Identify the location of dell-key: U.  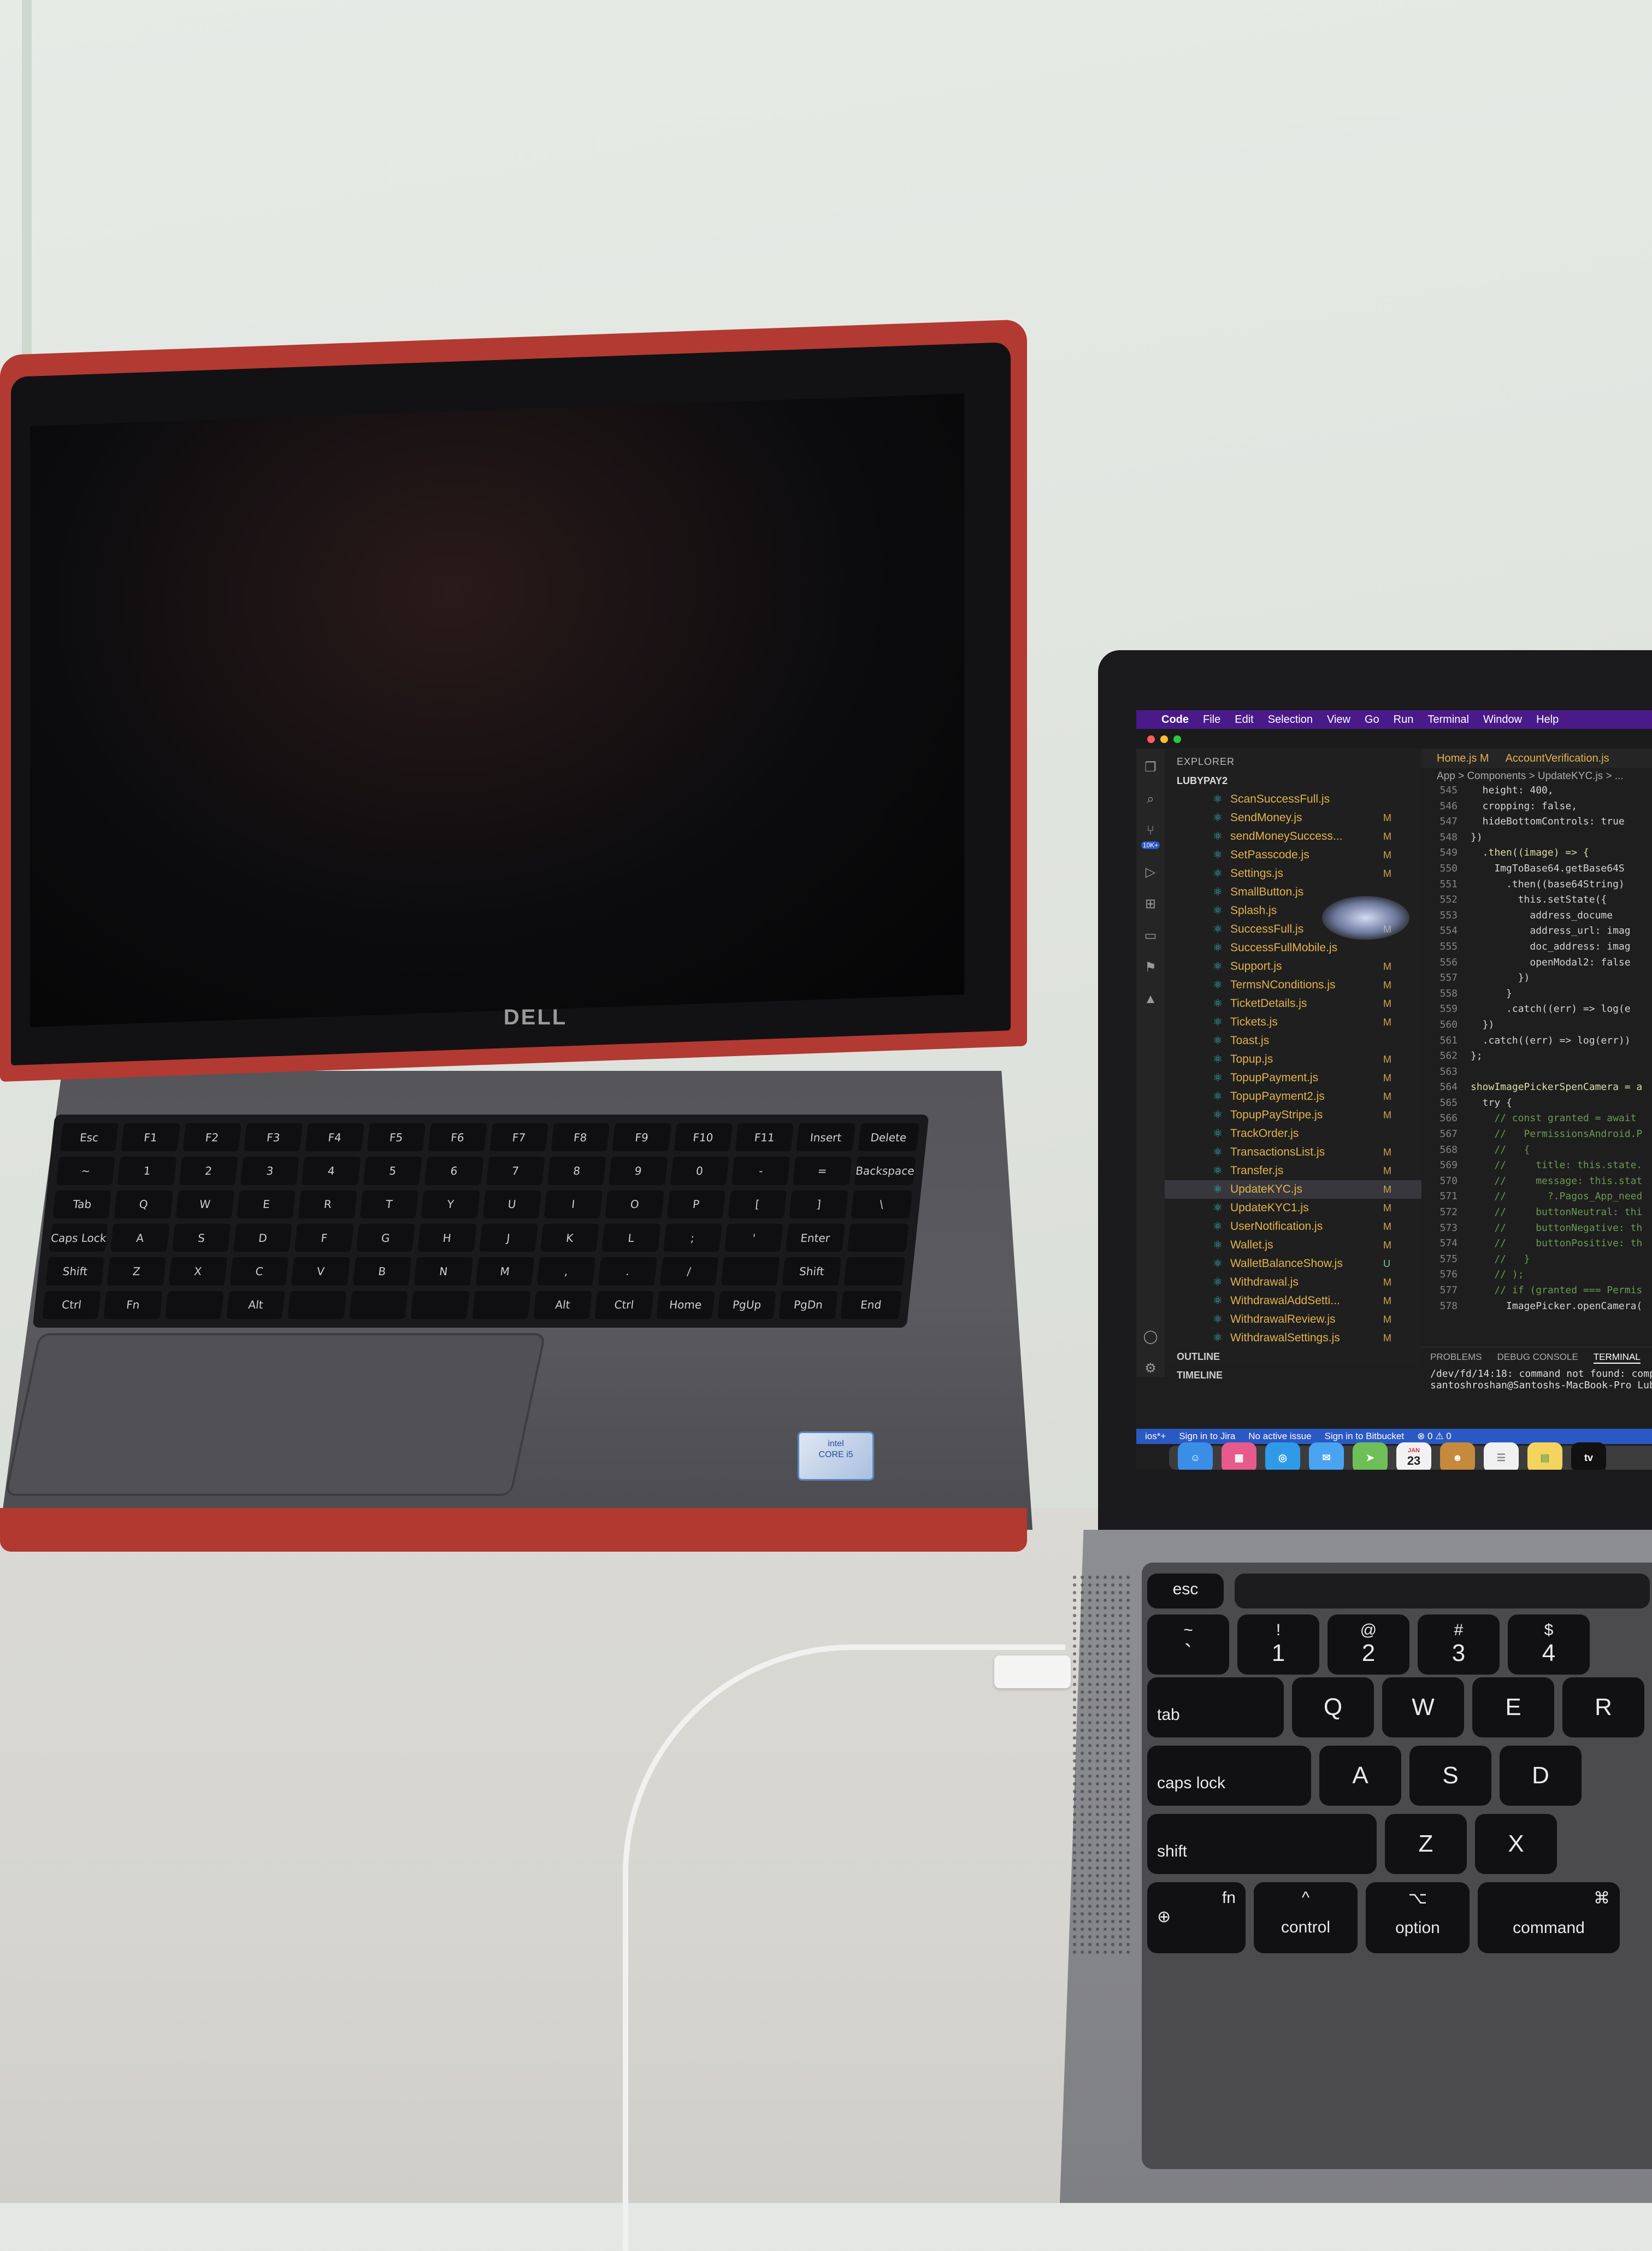
(511, 1204).